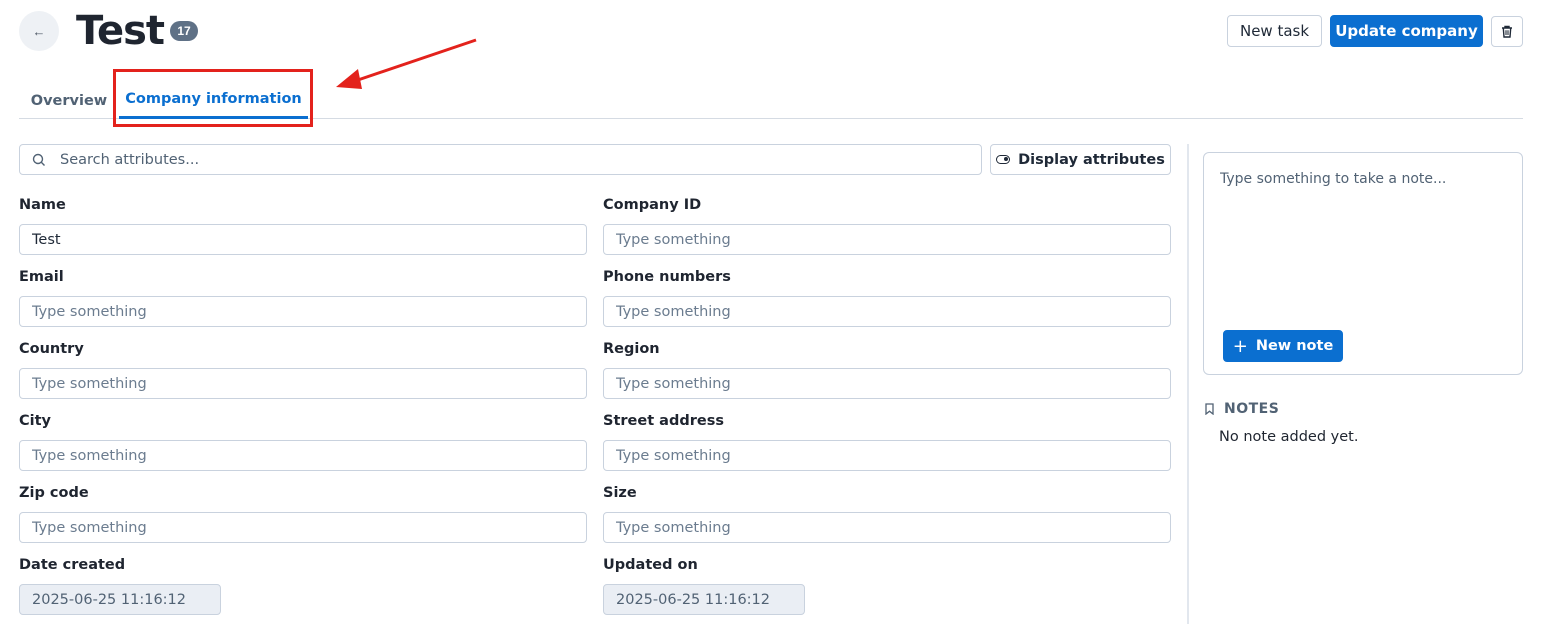 The image size is (1548, 624). Describe the element at coordinates (887, 239) in the screenshot. I see `company-id-field` at that location.